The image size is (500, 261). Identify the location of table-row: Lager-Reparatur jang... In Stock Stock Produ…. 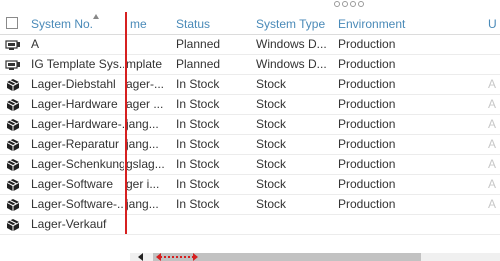
(250, 145).